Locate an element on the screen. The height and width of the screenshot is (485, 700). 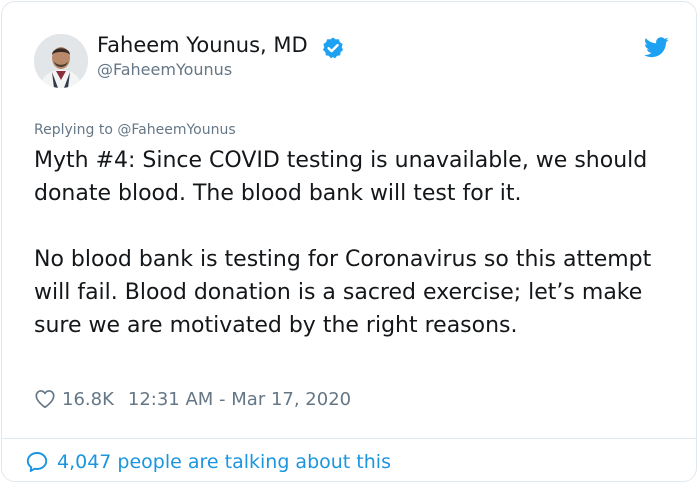
heart-outline-icon is located at coordinates (45, 399).